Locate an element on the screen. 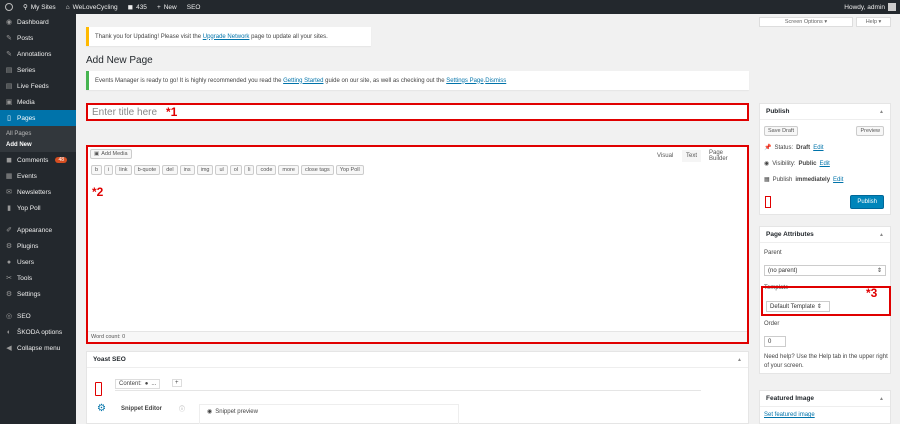  sidebar-item-seo: ◎ SEO is located at coordinates (38, 316).